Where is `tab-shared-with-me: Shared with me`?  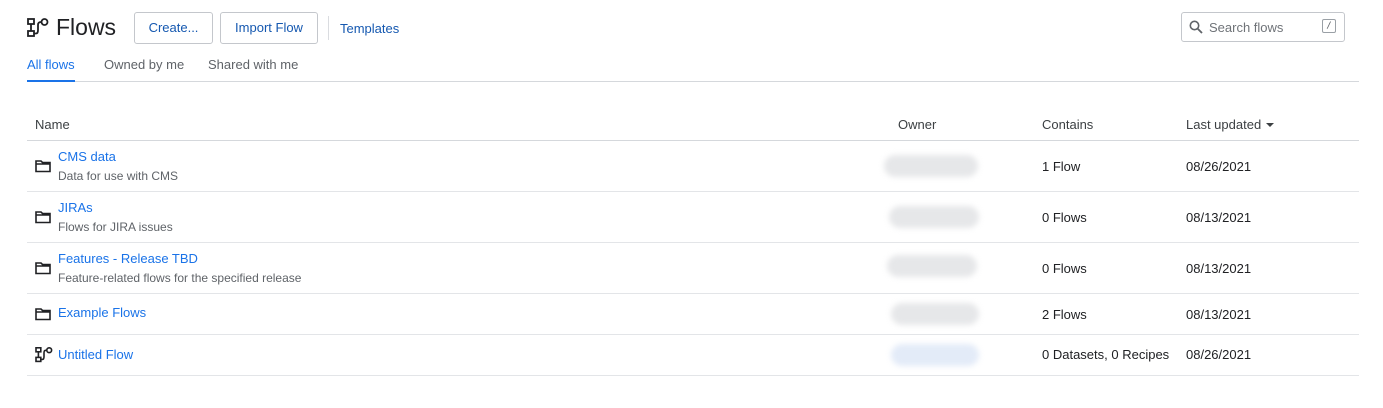
tab-shared-with-me: Shared with me is located at coordinates (253, 64).